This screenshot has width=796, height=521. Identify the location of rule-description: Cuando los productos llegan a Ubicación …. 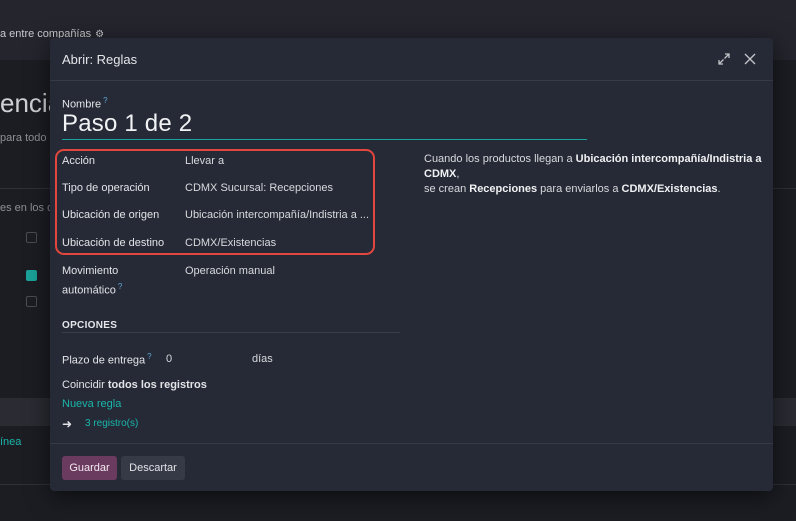
(594, 174).